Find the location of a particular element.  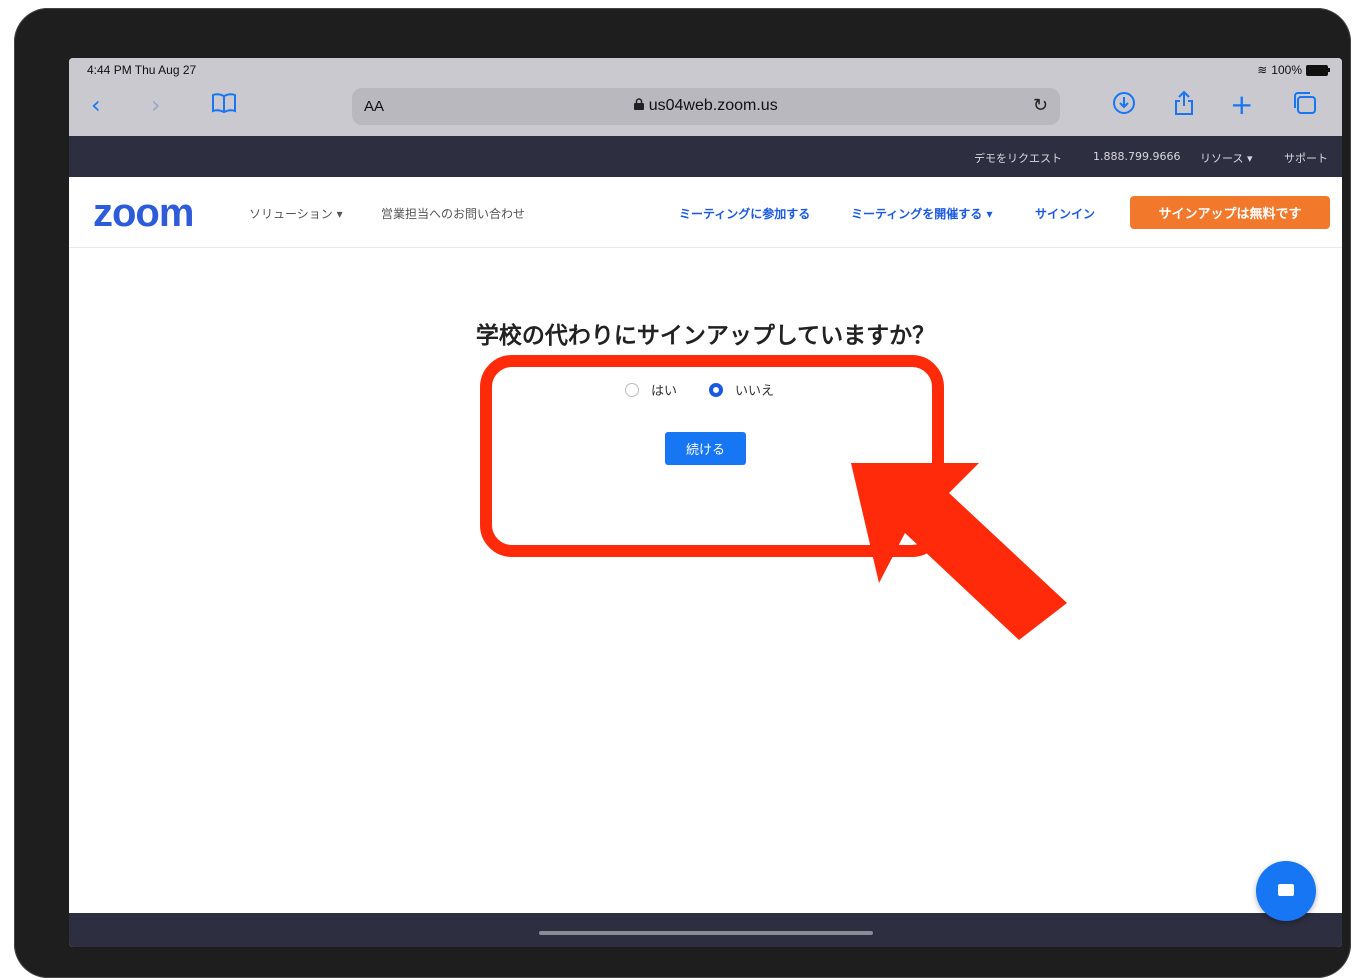

lock-icon is located at coordinates (641, 105).